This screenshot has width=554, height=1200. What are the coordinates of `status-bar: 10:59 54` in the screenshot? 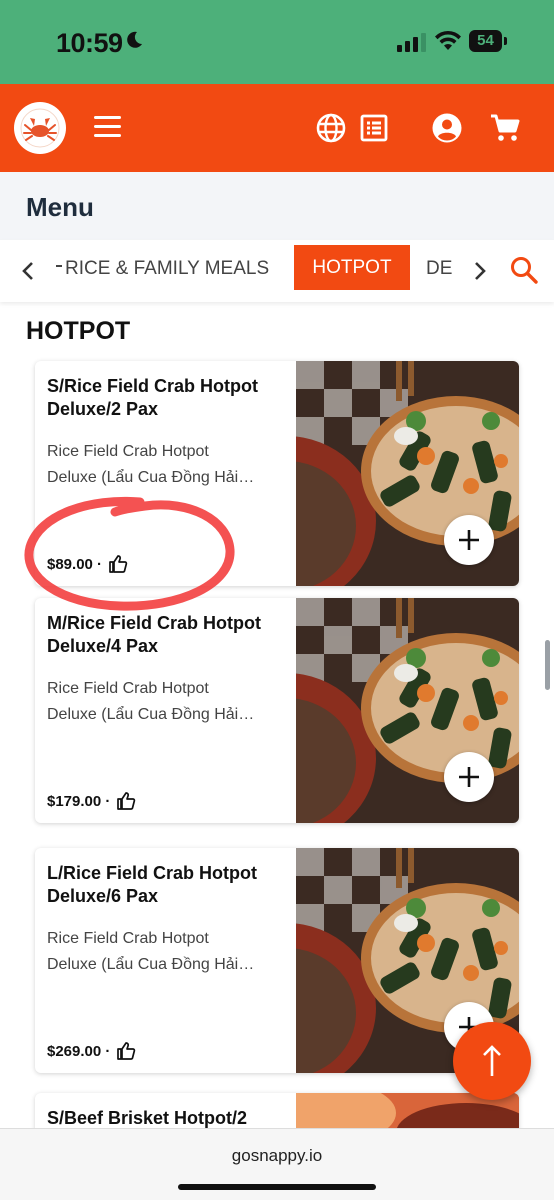 It's located at (277, 42).